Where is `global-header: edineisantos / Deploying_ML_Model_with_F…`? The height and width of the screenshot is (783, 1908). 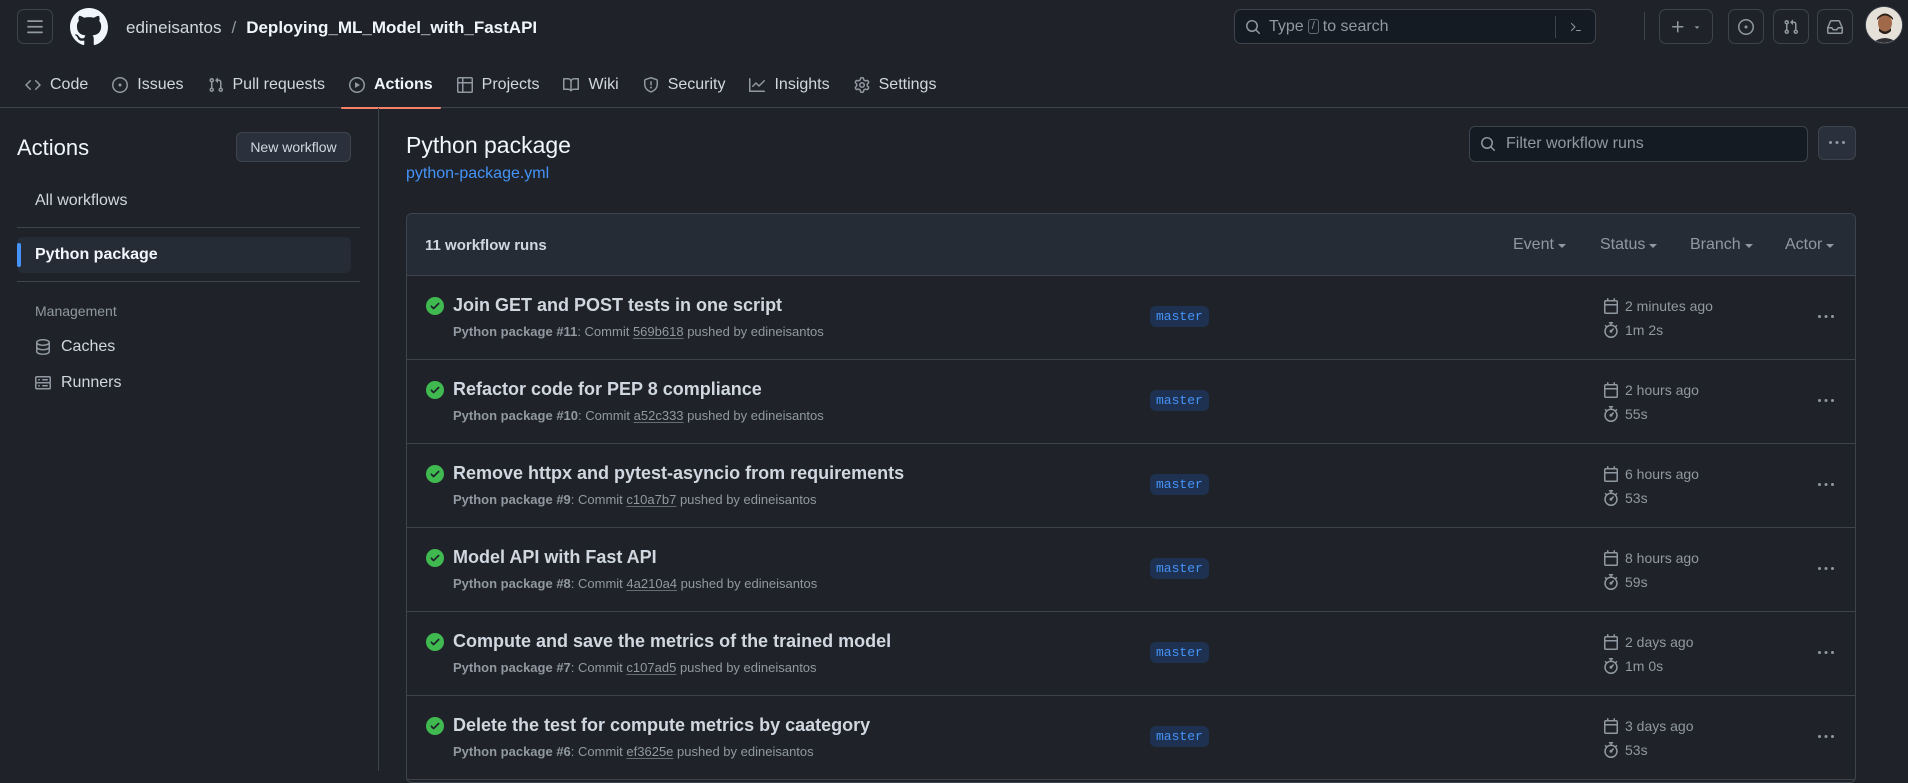
global-header: edineisantos / Deploying_ML_Model_with_F… is located at coordinates (954, 54).